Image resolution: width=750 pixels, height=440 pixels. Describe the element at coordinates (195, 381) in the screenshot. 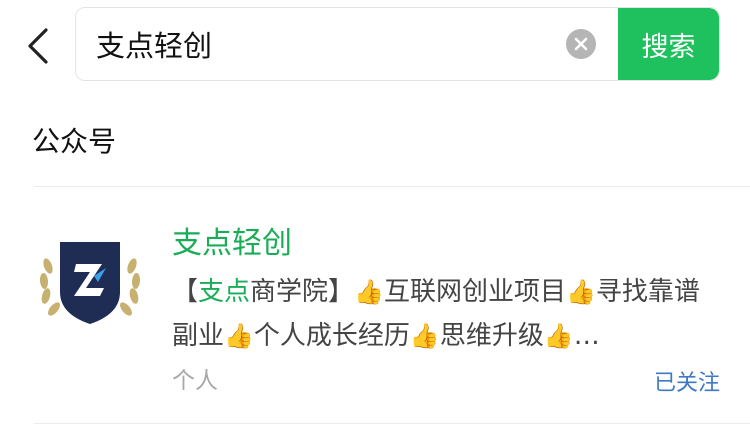

I see `account-type: 个人` at that location.